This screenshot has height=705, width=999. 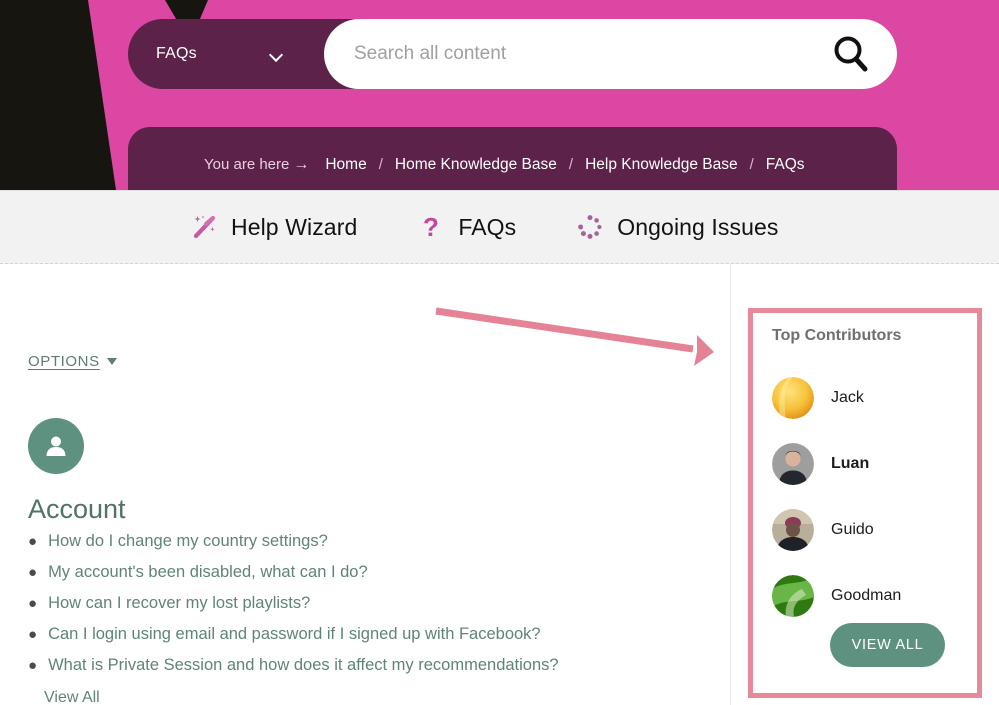 I want to click on breadcrumb-item-faqs: FAQs, so click(x=785, y=165).